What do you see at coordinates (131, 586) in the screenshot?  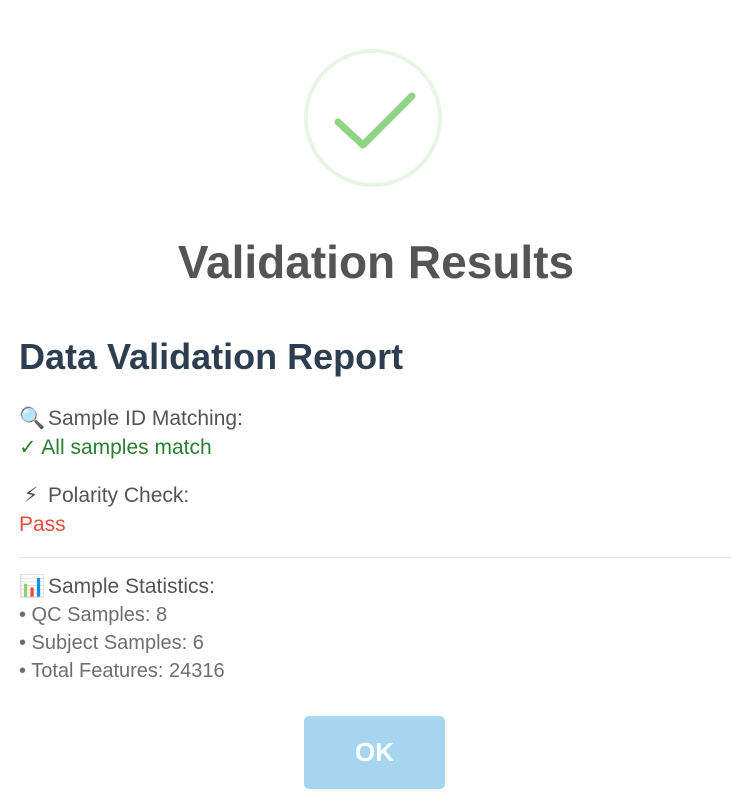 I see `statistics-label-text: Sample Statistics:` at bounding box center [131, 586].